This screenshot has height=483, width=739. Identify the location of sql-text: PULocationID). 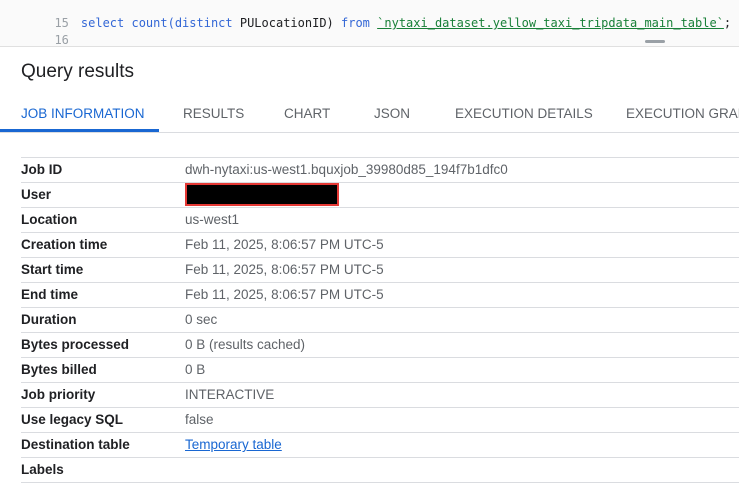
(286, 23).